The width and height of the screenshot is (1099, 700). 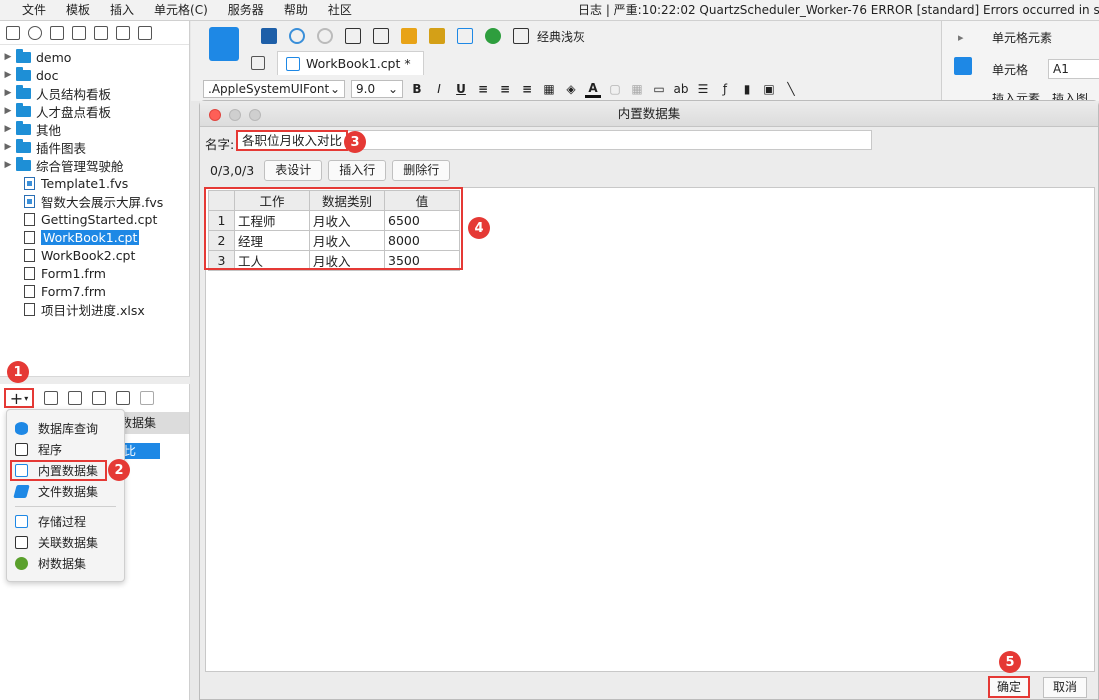 I want to click on name-value: 各职位月收入对比, so click(x=292, y=140).